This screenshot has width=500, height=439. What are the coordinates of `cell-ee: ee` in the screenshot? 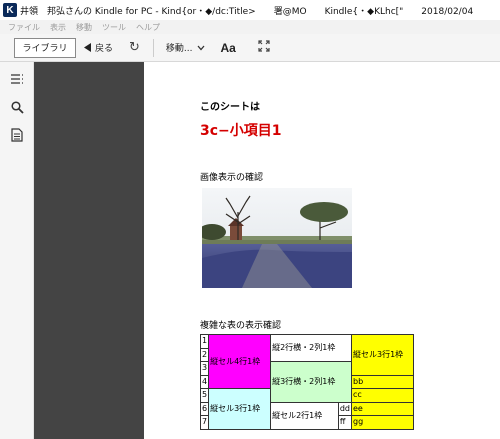 It's located at (382, 408).